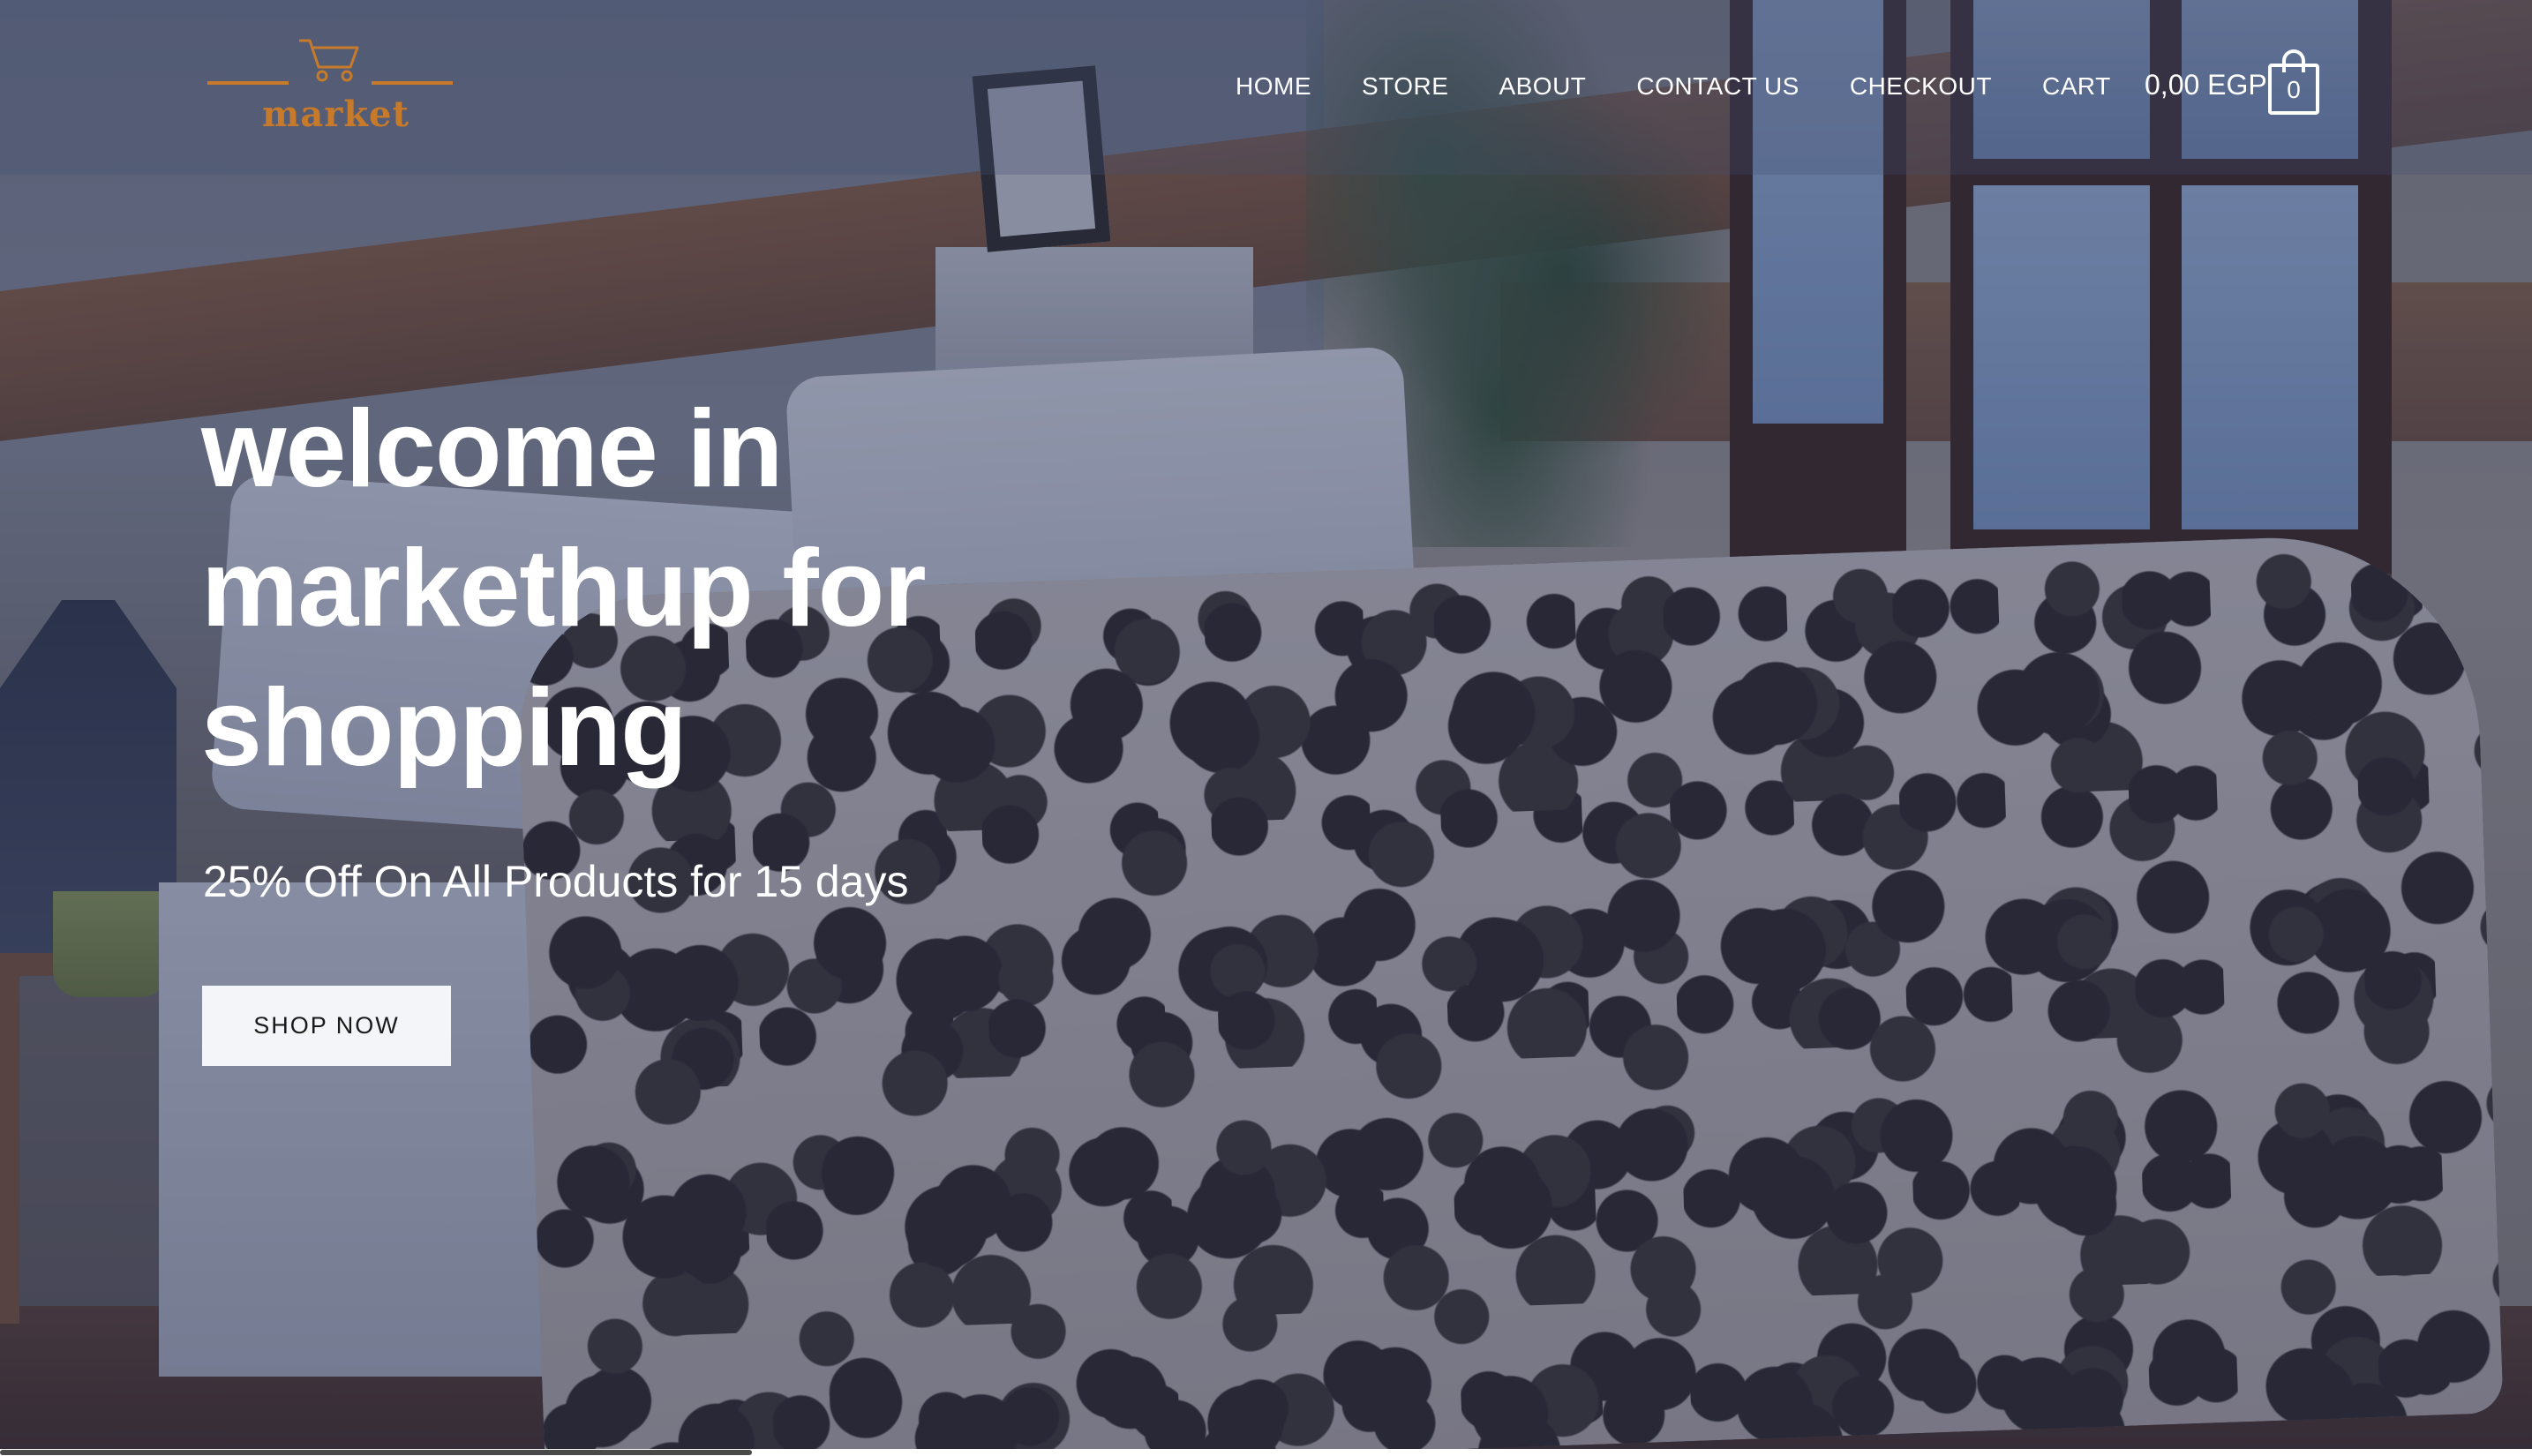  I want to click on cart-icon, so click(329, 60).